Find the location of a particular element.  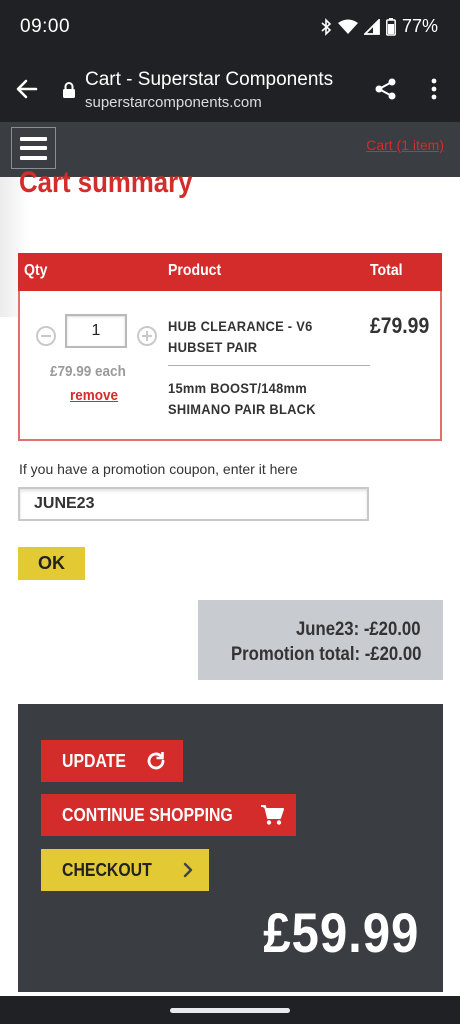

system-nav-bar is located at coordinates (230, 1010).